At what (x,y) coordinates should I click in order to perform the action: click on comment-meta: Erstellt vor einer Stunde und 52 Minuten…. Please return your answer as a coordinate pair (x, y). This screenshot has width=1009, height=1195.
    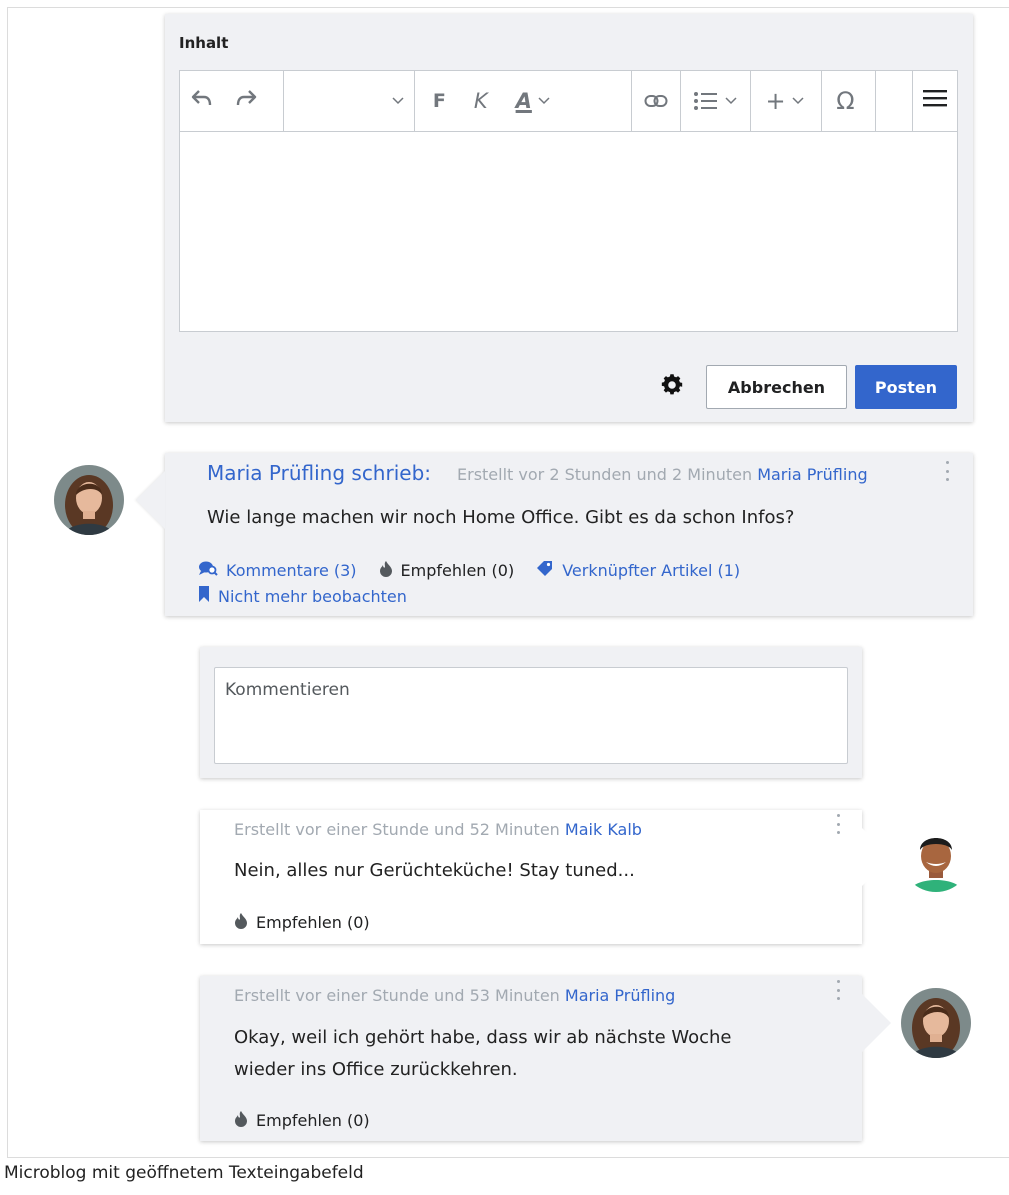
    Looking at the image, I should click on (438, 829).